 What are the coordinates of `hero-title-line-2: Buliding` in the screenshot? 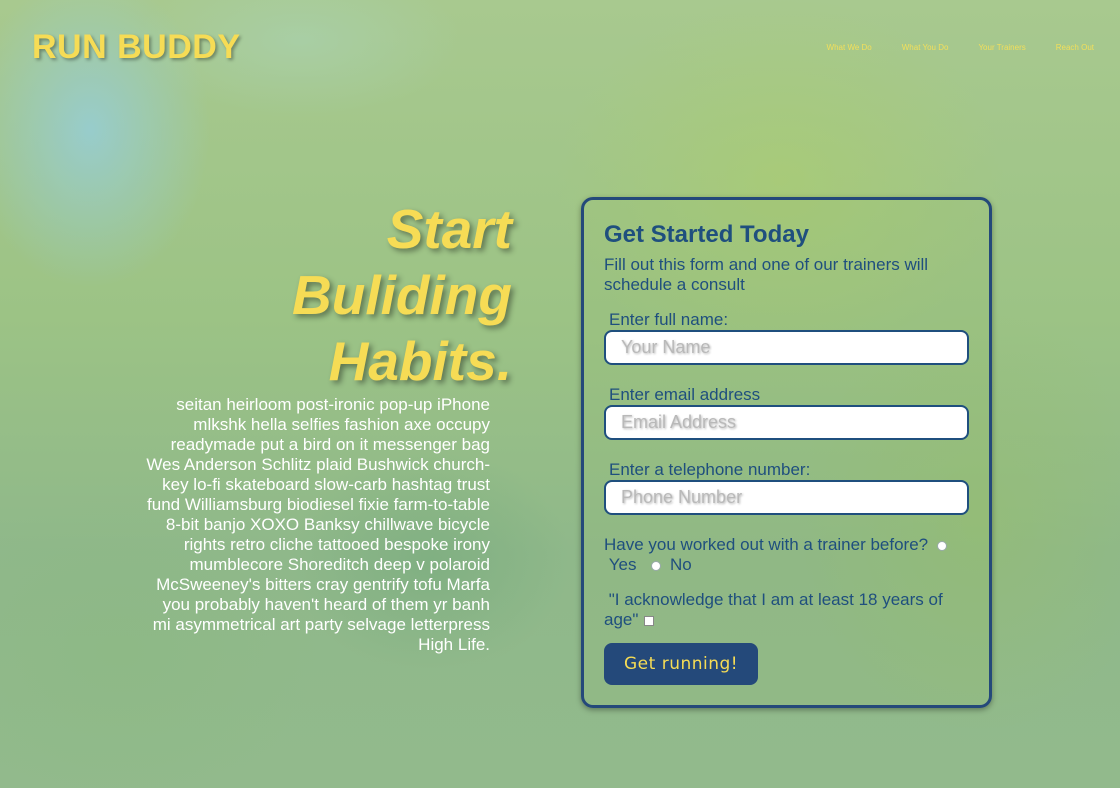 It's located at (402, 295).